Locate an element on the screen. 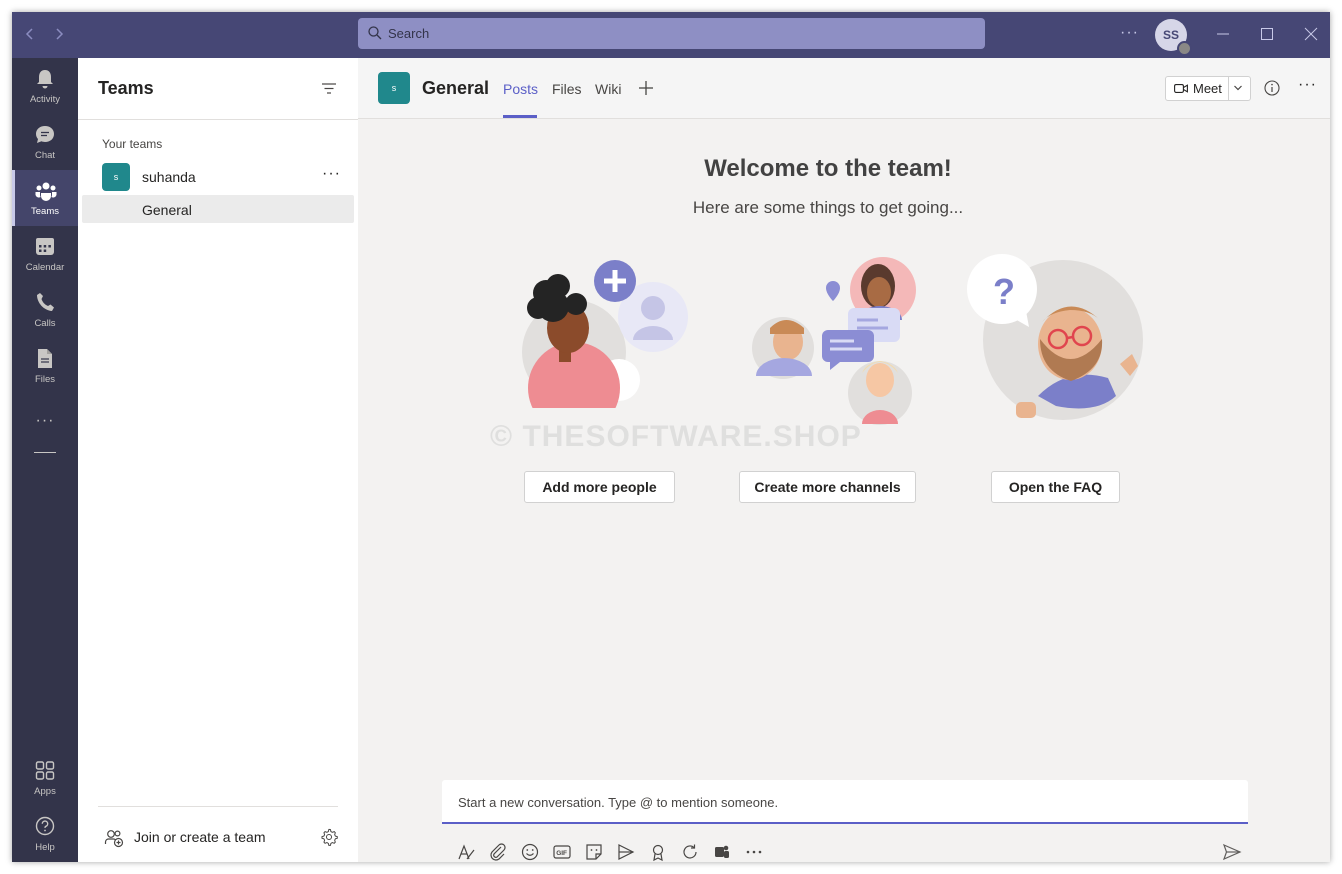  search-placeholder: Search is located at coordinates (409, 33).